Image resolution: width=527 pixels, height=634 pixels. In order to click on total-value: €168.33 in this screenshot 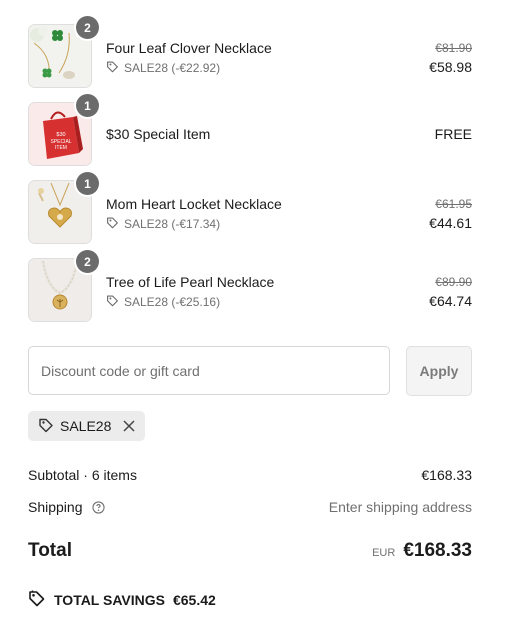, I will do `click(437, 550)`.